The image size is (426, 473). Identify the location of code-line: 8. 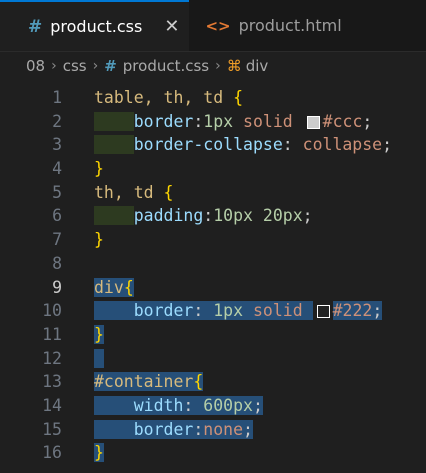
(213, 264).